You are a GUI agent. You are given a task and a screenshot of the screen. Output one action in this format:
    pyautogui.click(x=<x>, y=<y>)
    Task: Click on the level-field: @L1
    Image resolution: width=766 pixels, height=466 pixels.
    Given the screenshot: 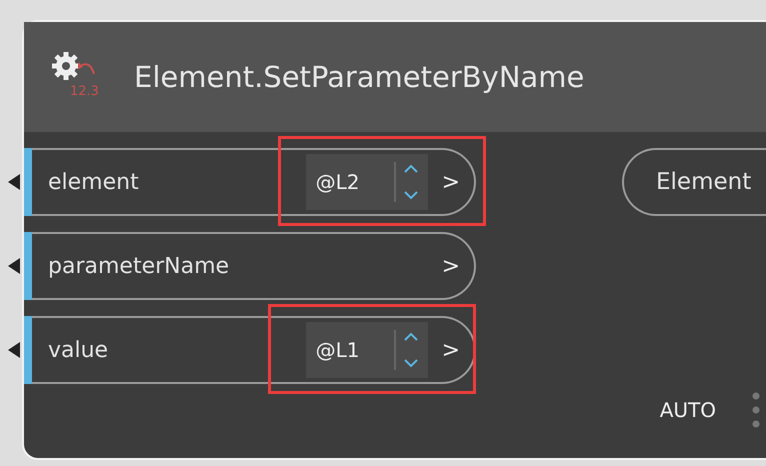 What is the action you would take?
    pyautogui.click(x=367, y=350)
    